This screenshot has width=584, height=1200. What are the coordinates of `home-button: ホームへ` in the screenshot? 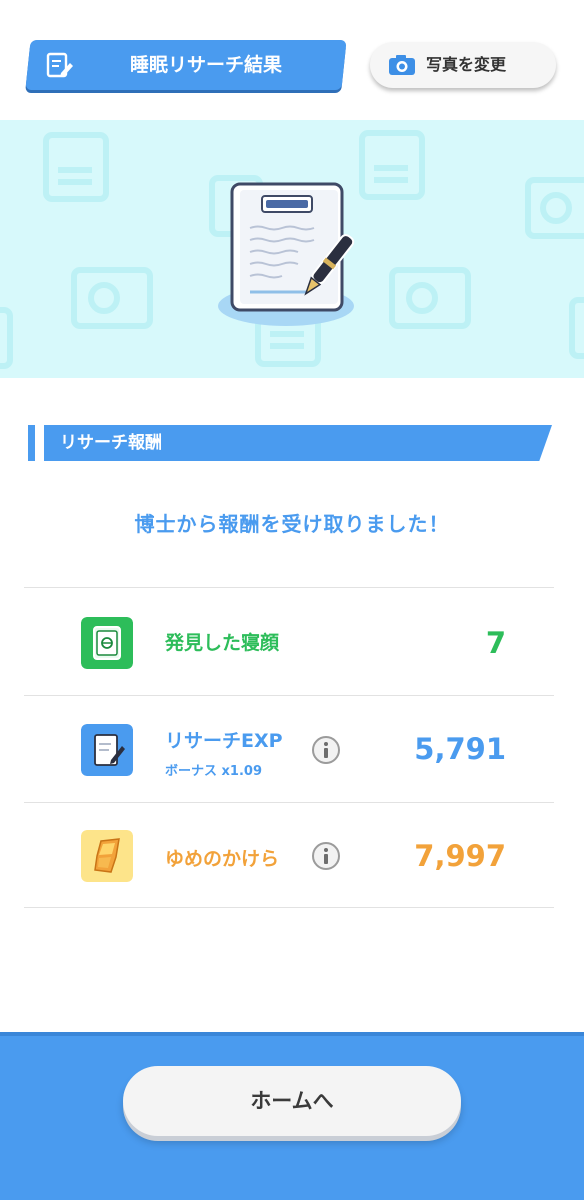 It's located at (292, 1101).